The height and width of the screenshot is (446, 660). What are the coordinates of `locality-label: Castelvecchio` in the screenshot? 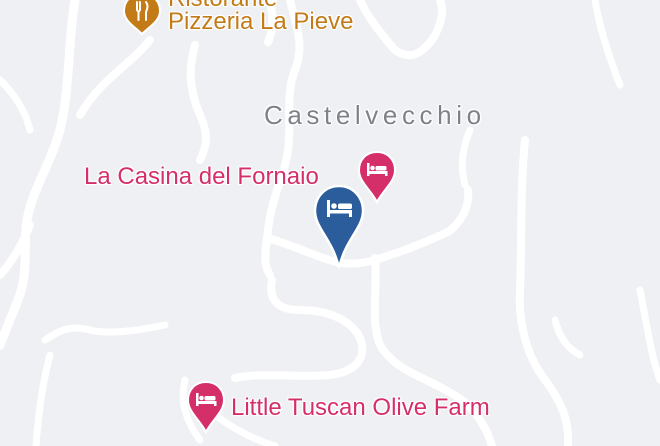 It's located at (375, 115).